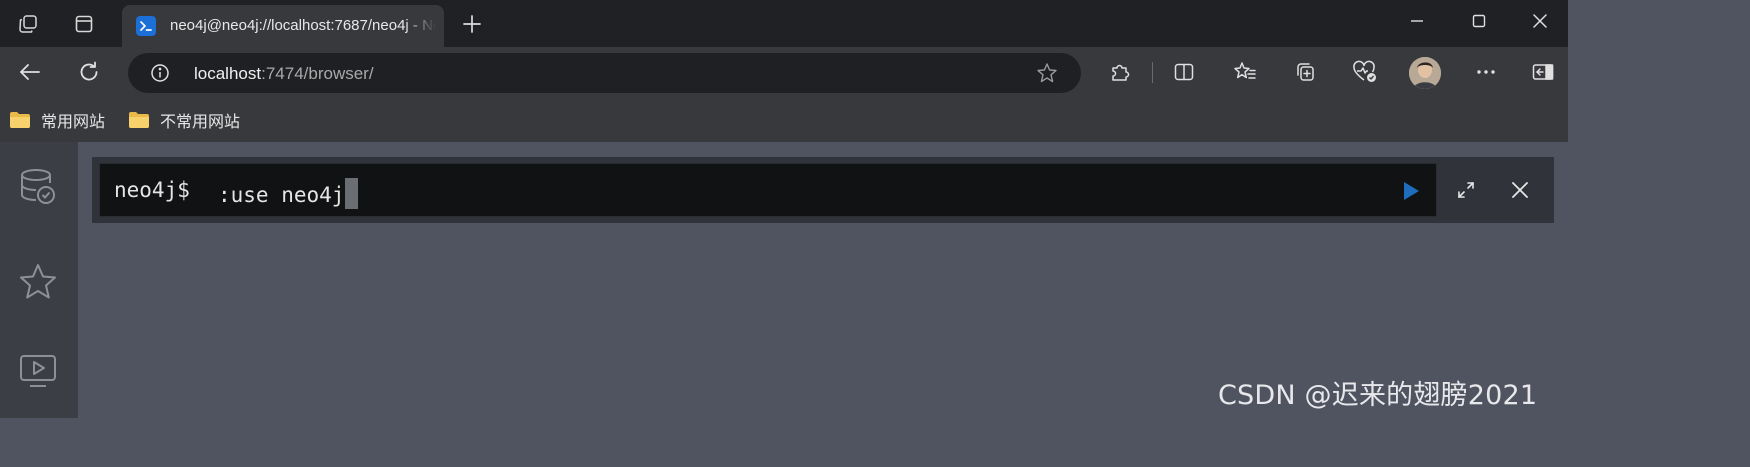  Describe the element at coordinates (1184, 72) in the screenshot. I see `split-screen-icon` at that location.